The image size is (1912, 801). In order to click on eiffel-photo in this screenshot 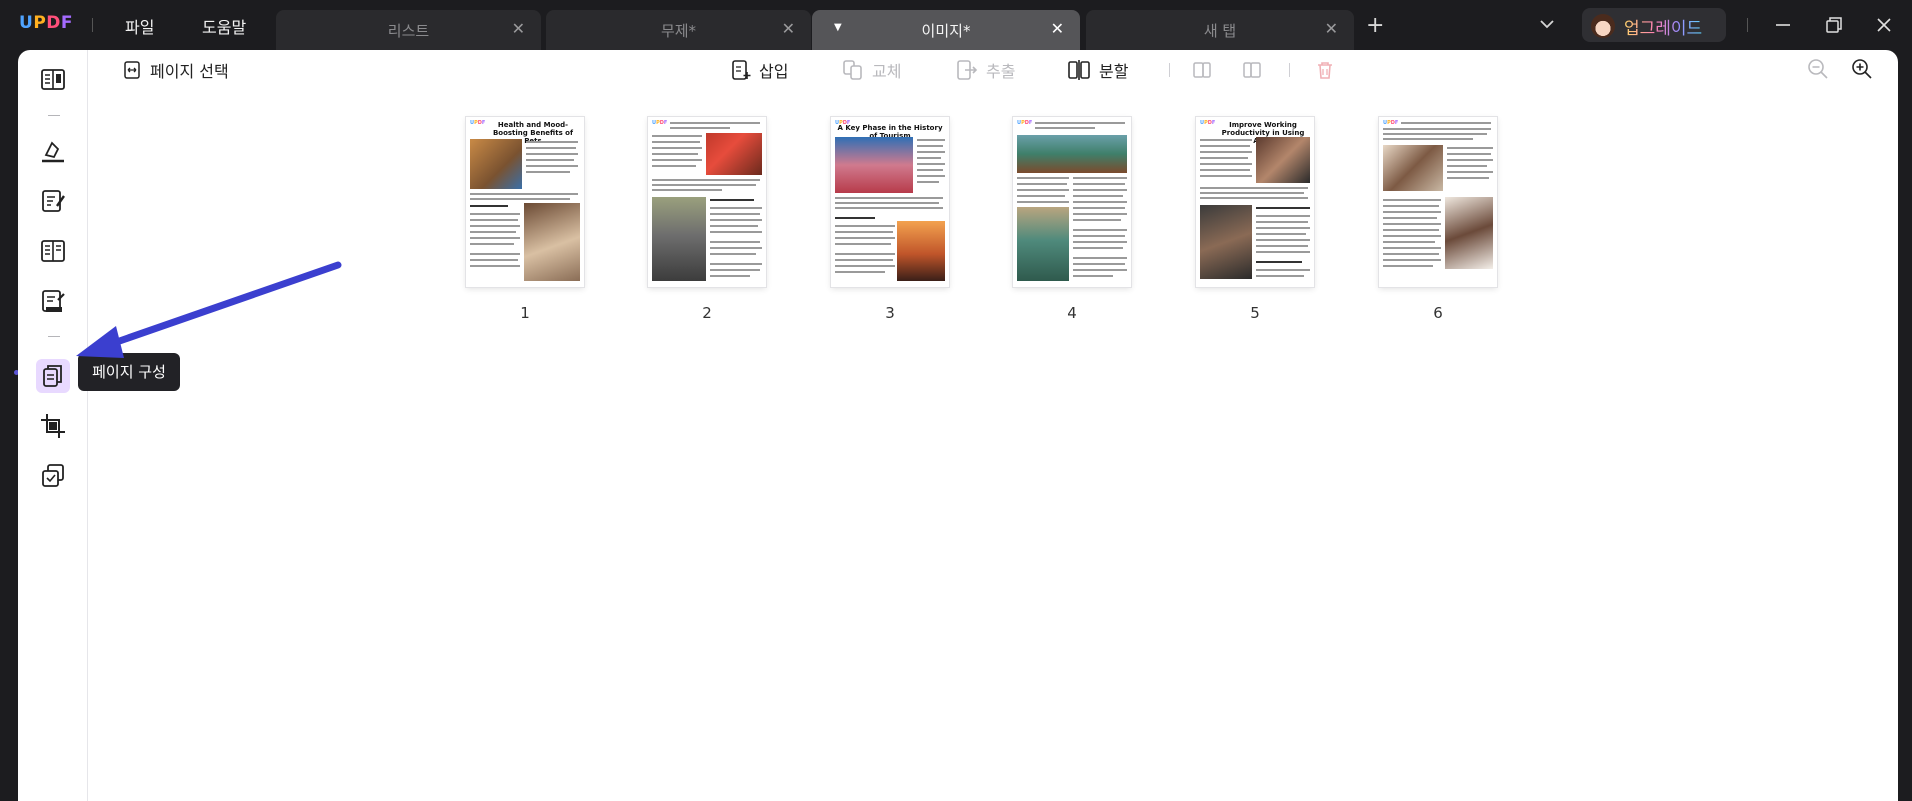, I will do `click(921, 251)`.